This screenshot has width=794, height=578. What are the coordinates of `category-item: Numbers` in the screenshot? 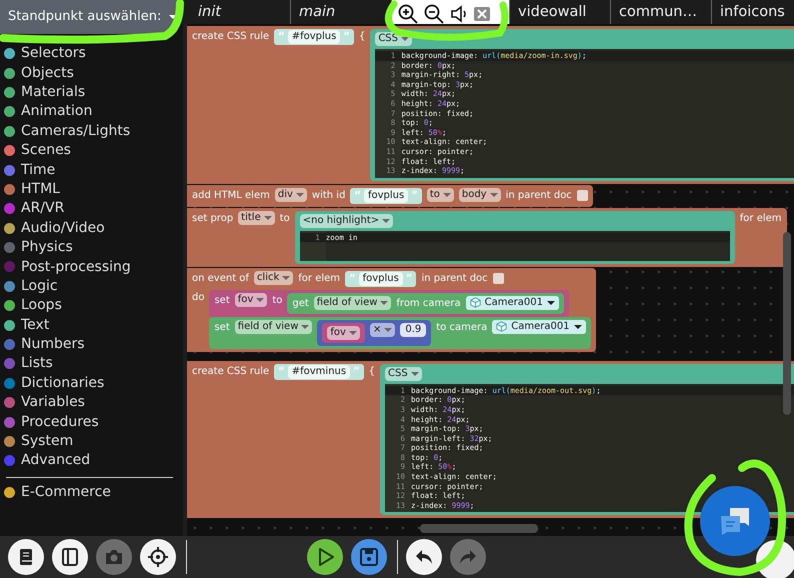 It's located at (93, 344).